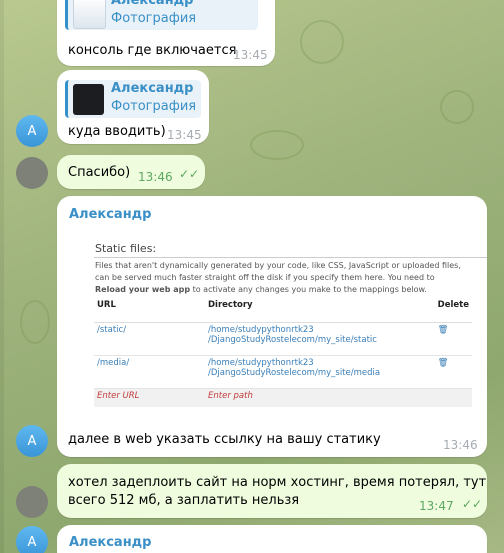 The width and height of the screenshot is (504, 553). I want to click on table-header: URL, so click(149, 310).